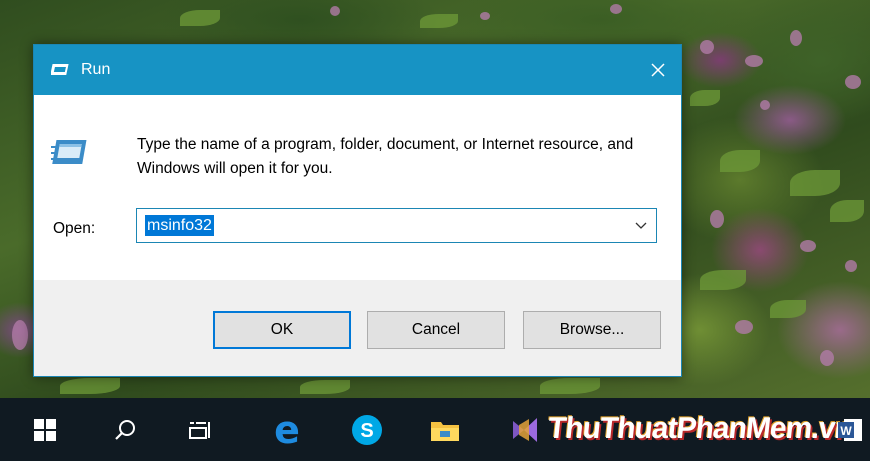  Describe the element at coordinates (436, 330) in the screenshot. I see `cancel-button: Cancel` at that location.